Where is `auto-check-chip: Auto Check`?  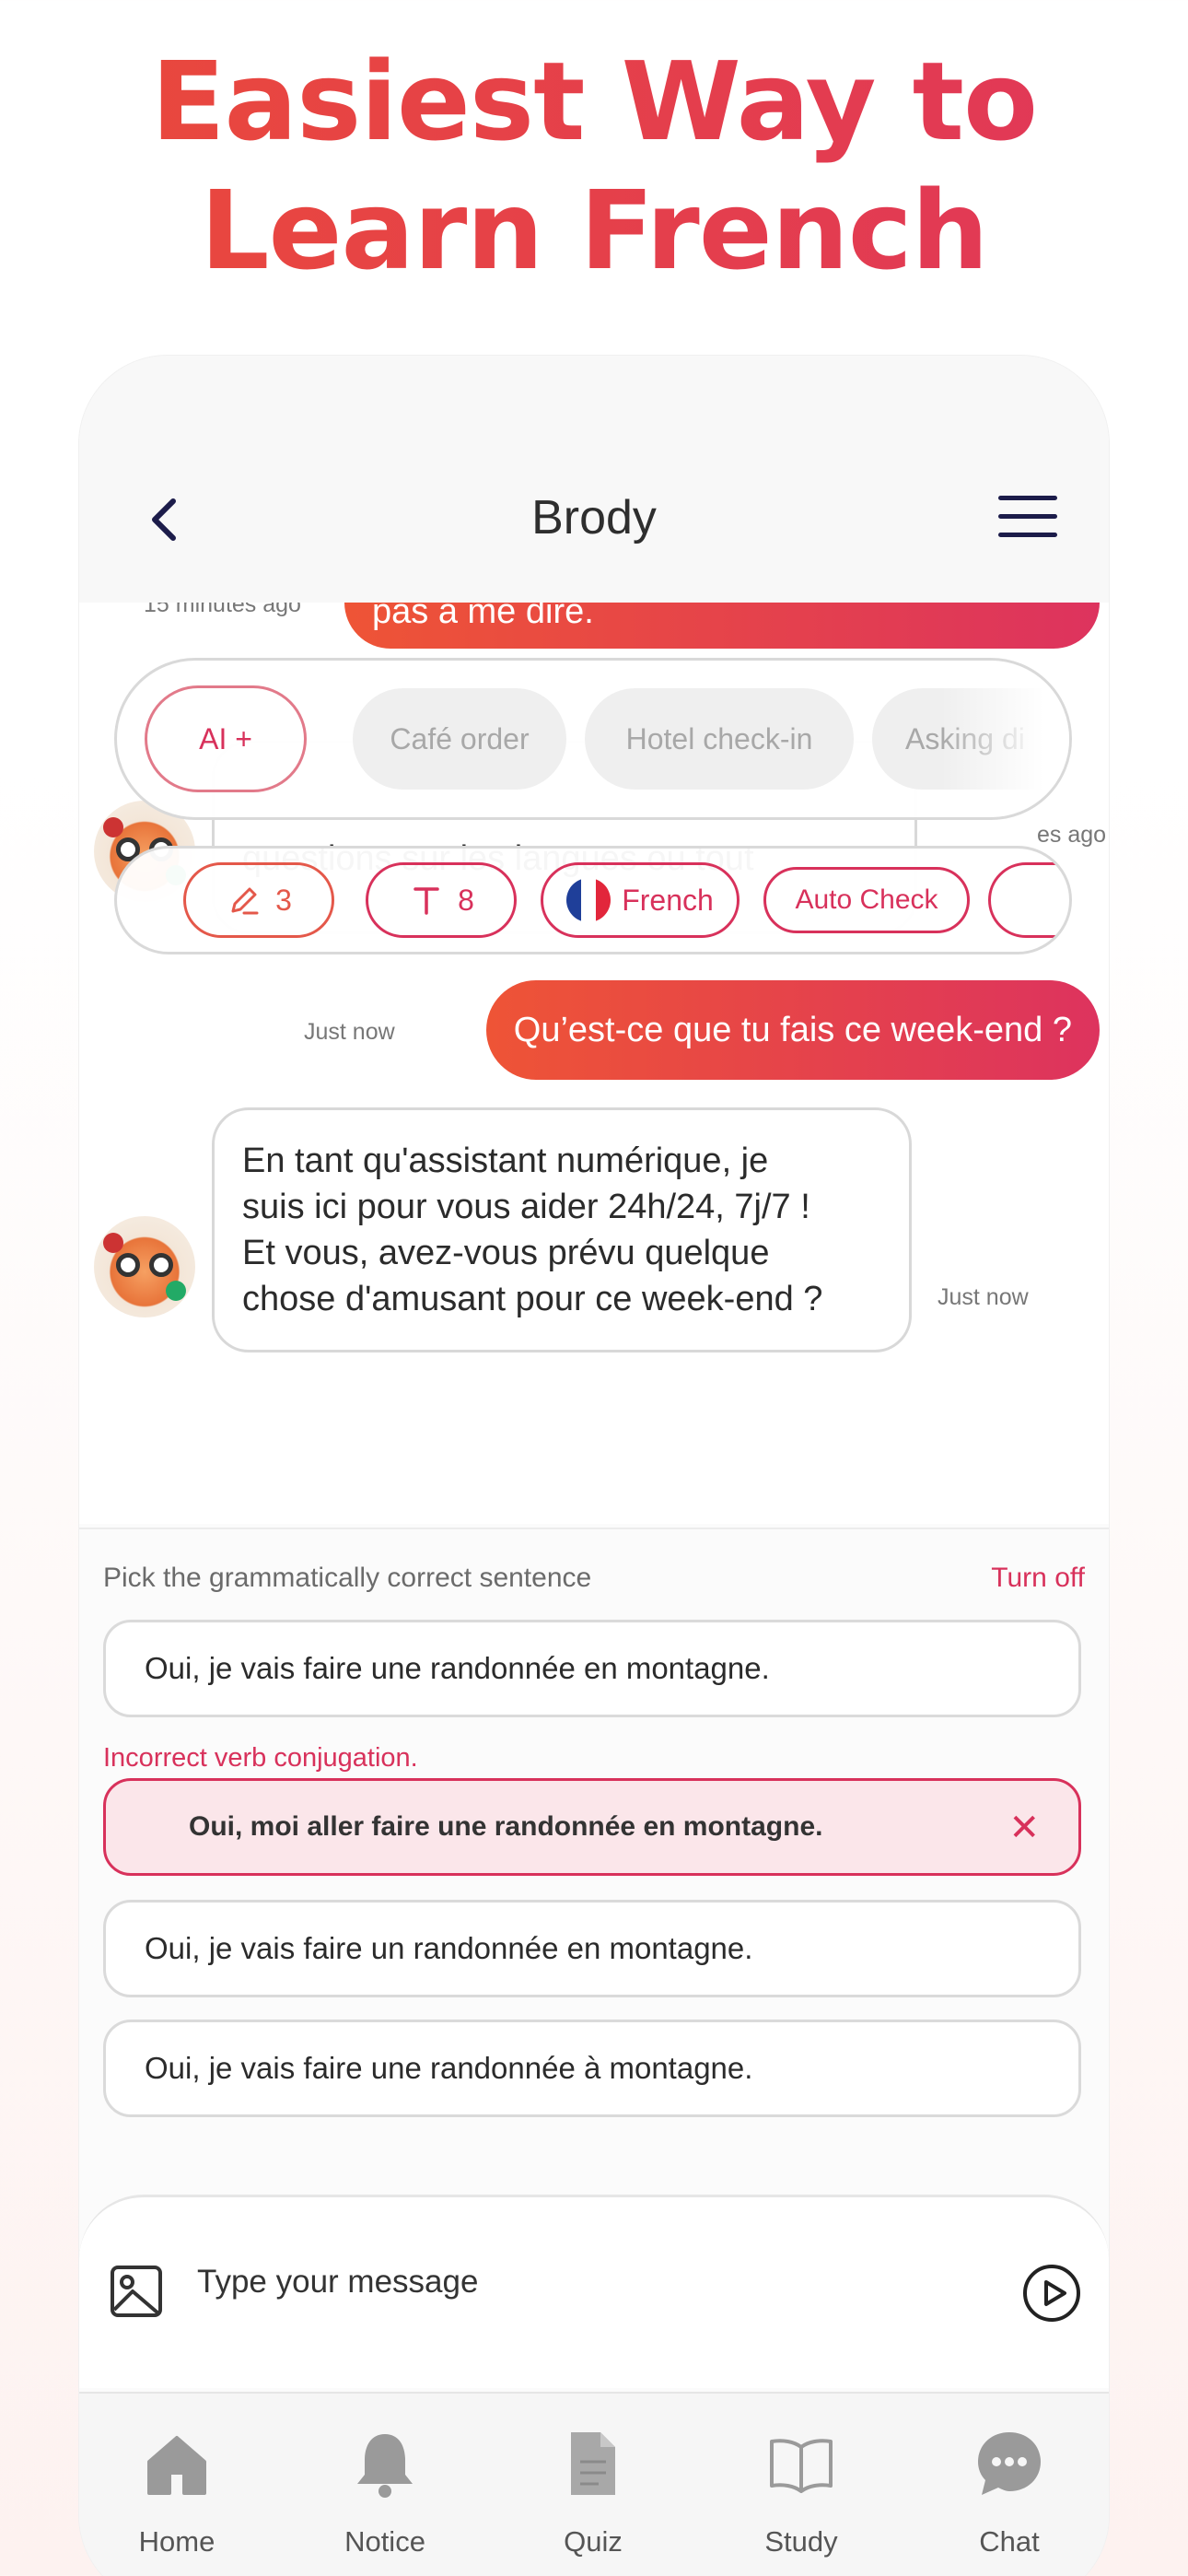 auto-check-chip: Auto Check is located at coordinates (866, 900).